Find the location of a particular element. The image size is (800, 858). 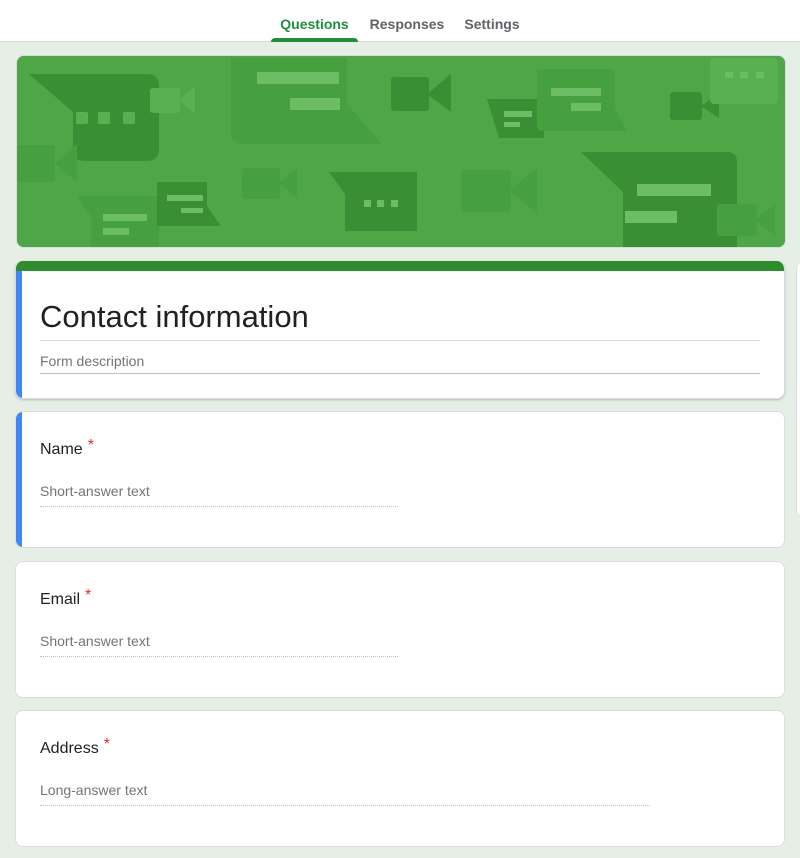

question-title: Address * is located at coordinates (75, 748).